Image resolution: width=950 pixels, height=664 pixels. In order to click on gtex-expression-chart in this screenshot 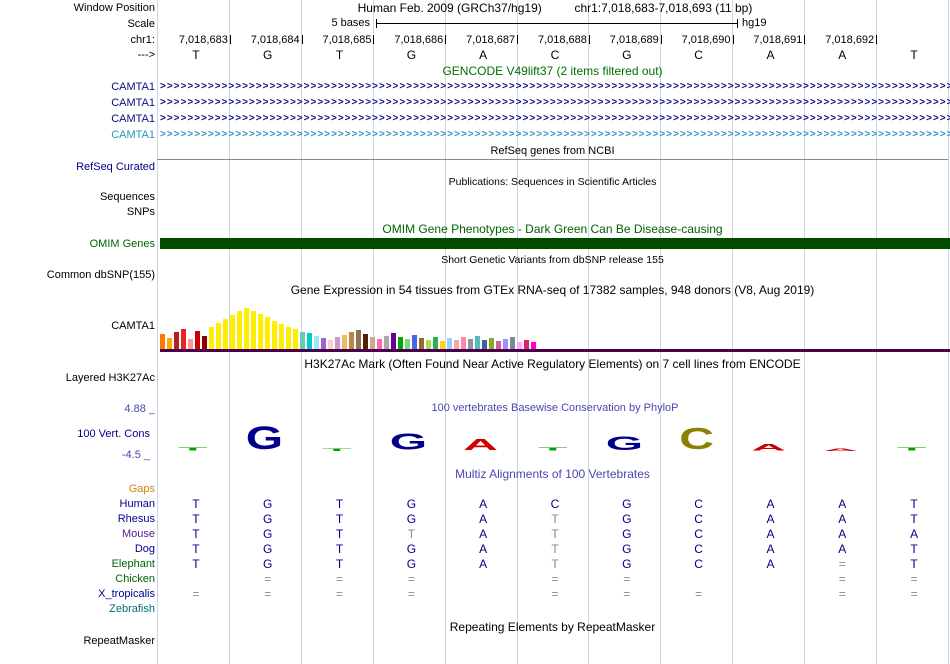, I will do `click(555, 324)`.